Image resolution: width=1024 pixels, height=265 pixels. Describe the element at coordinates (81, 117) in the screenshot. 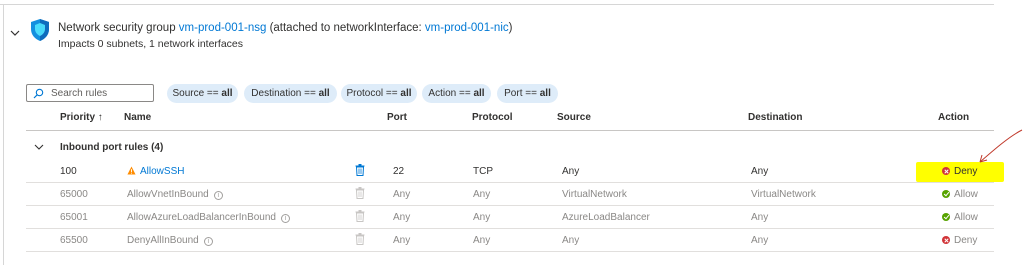

I see `column-header-priority: Priority ↑` at that location.